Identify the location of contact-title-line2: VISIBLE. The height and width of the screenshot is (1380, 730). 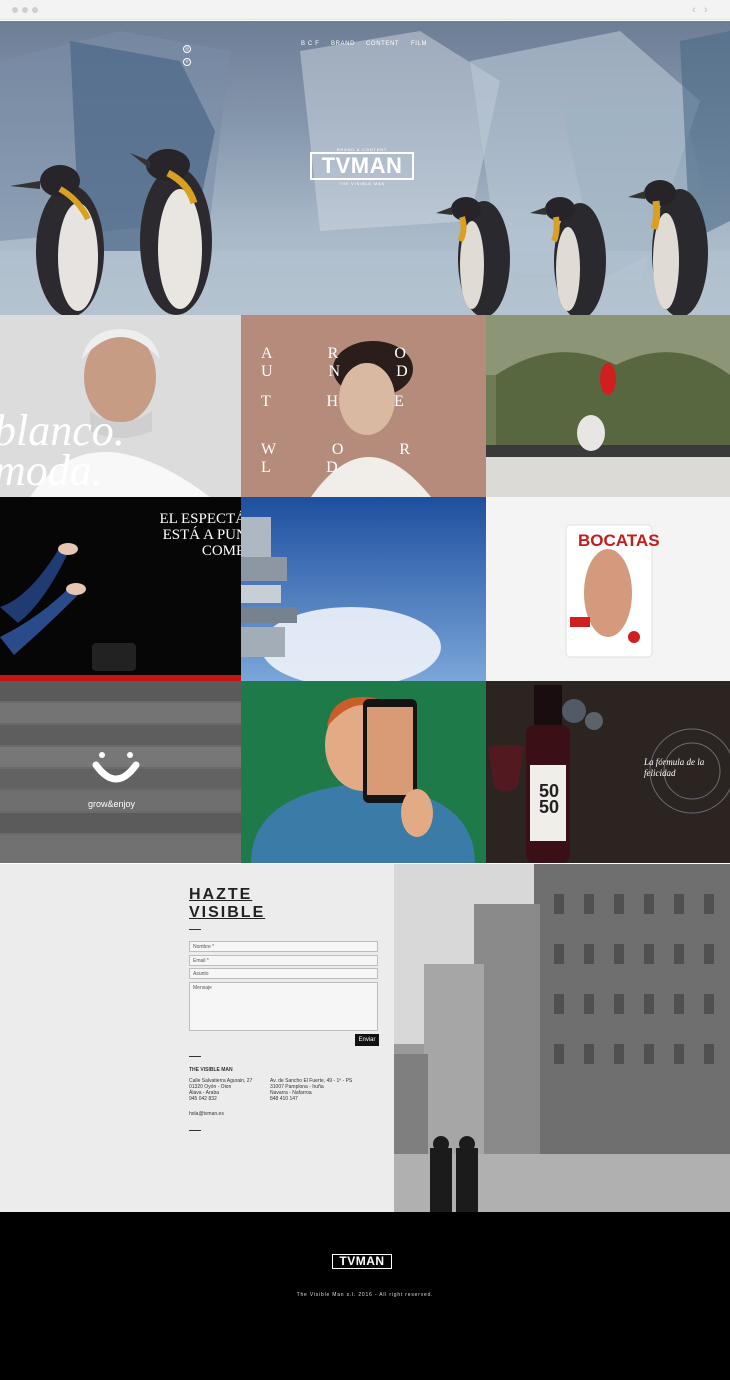
(227, 912).